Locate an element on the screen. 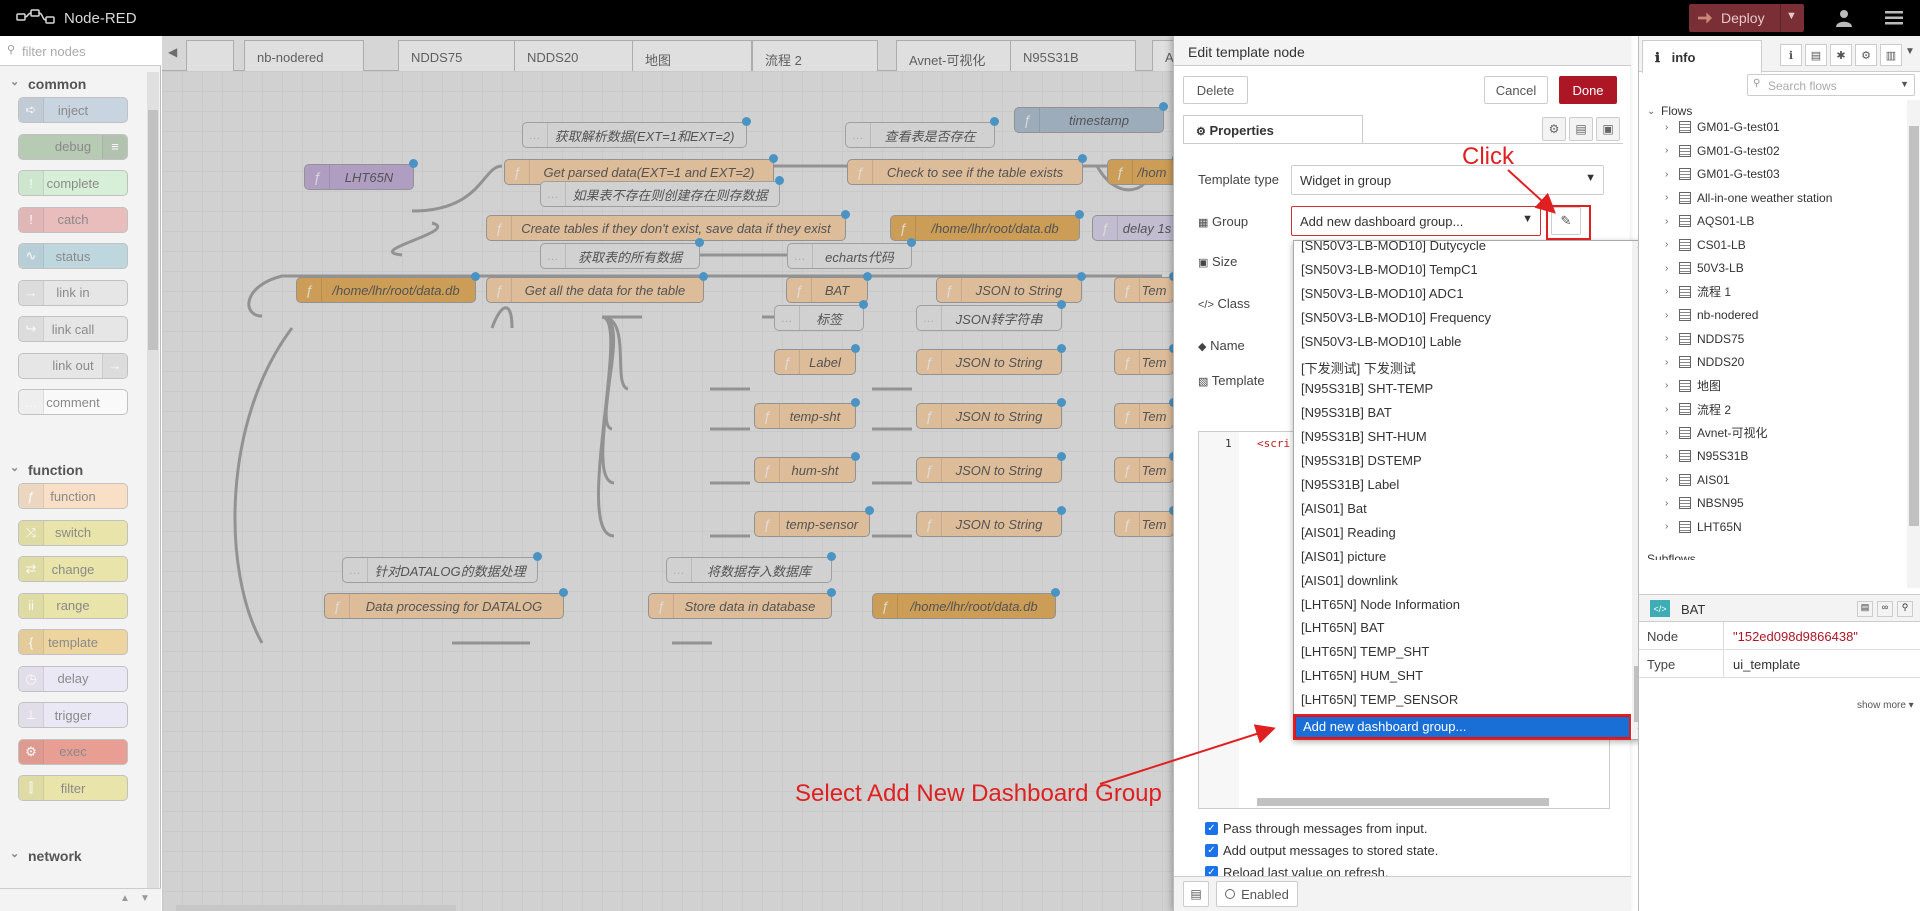 The width and height of the screenshot is (1920, 911). annotation-arrow-click is located at coordinates (1531, 191).